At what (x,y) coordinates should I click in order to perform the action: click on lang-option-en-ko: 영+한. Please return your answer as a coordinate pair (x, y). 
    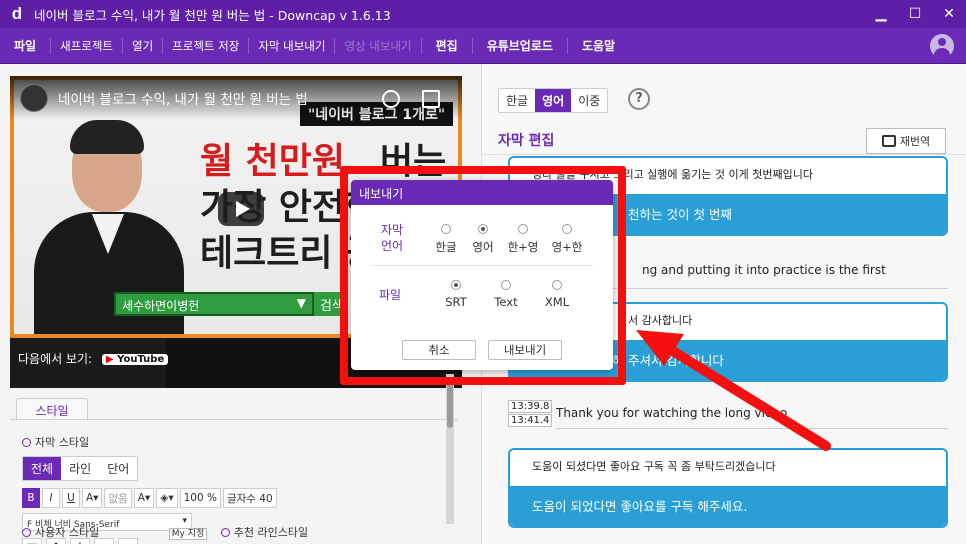
    Looking at the image, I should click on (567, 239).